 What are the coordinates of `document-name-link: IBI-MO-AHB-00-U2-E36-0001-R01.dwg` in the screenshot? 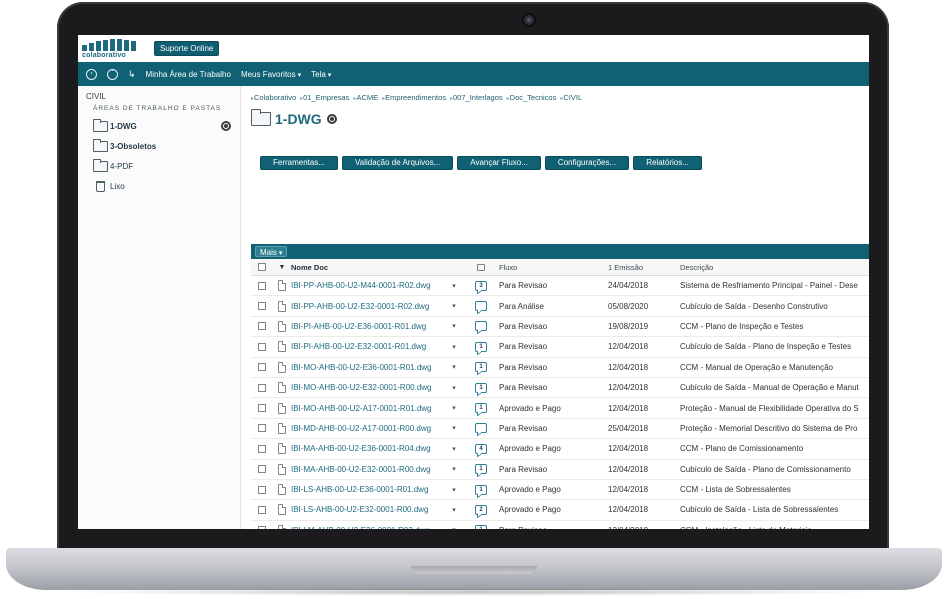 It's located at (366, 367).